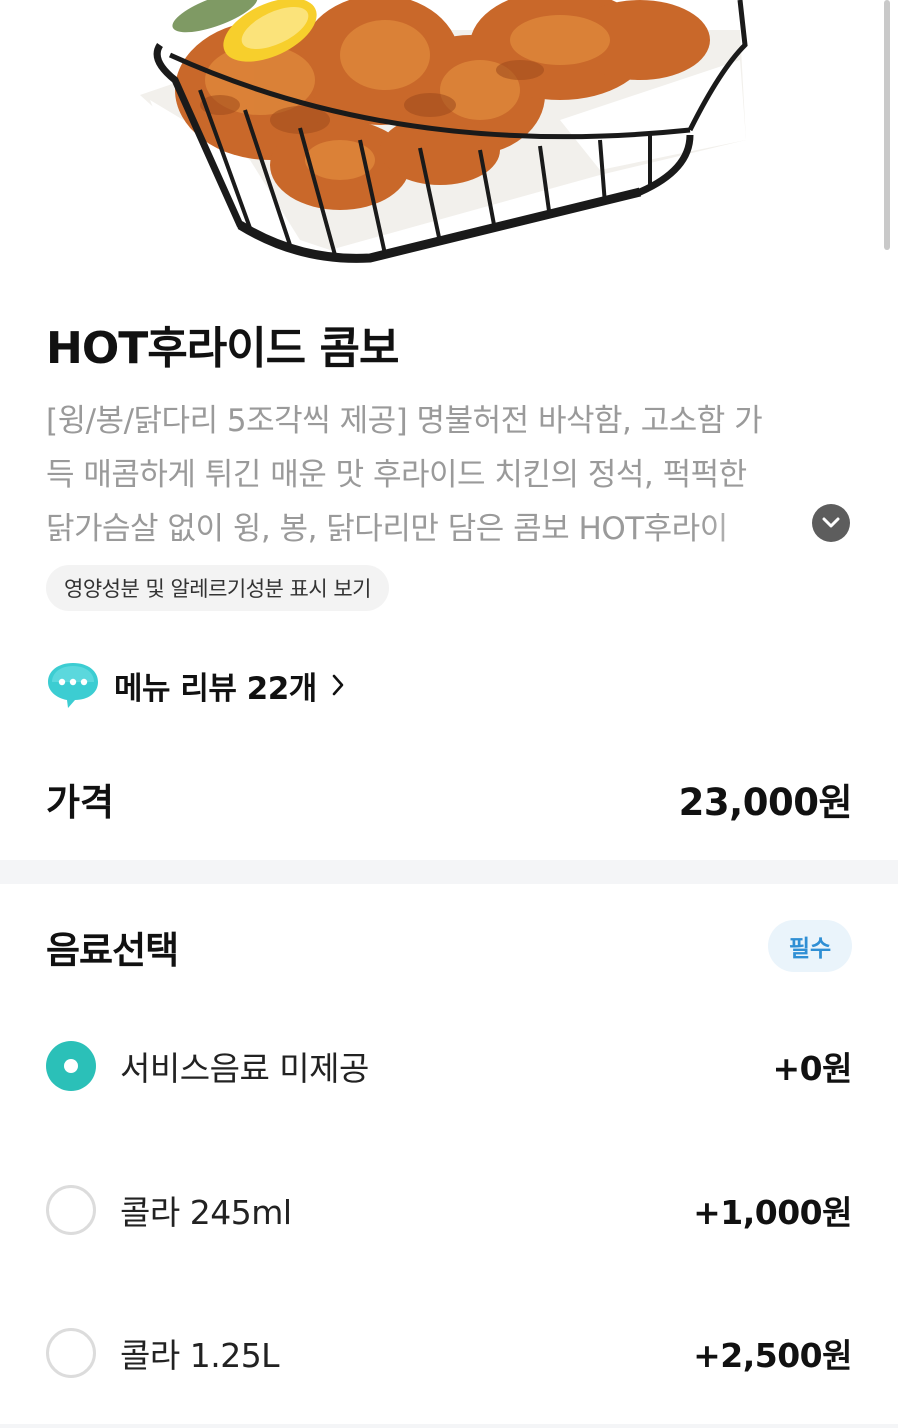 This screenshot has height=1428, width=898. I want to click on option-row: 콜라 1.25L +2,500원, so click(449, 1353).